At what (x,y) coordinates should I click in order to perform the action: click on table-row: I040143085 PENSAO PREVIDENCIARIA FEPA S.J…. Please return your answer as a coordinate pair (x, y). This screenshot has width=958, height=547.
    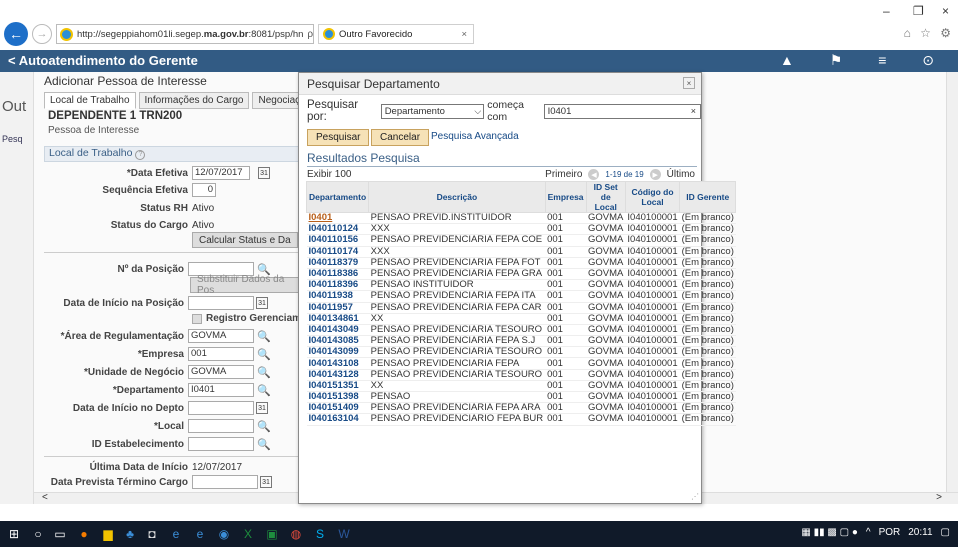
    Looking at the image, I should click on (521, 341).